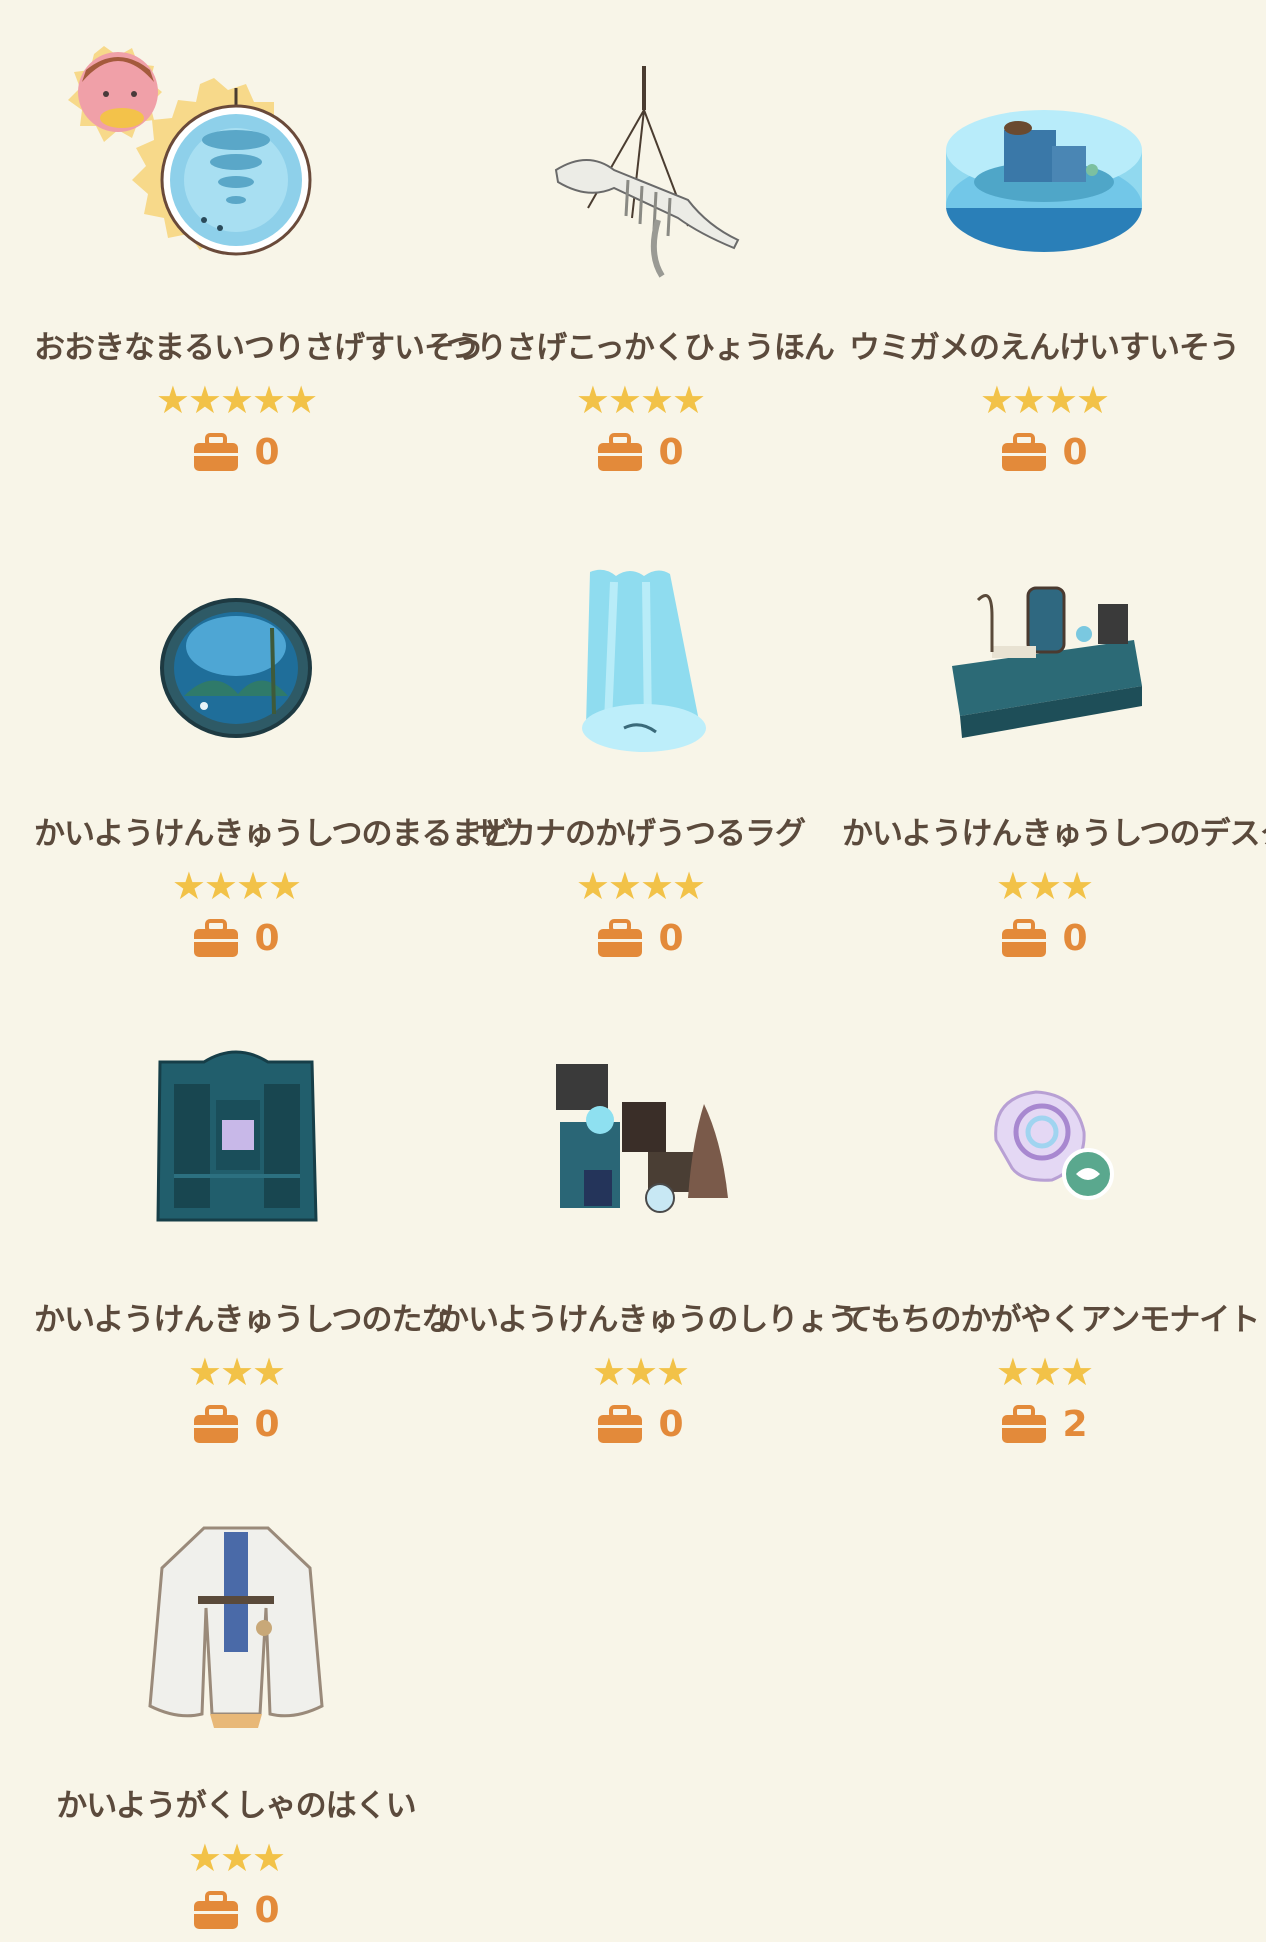 Image resolution: width=1266 pixels, height=1942 pixels. Describe the element at coordinates (1044, 1147) in the screenshot. I see `shining-ammonite-icon` at that location.